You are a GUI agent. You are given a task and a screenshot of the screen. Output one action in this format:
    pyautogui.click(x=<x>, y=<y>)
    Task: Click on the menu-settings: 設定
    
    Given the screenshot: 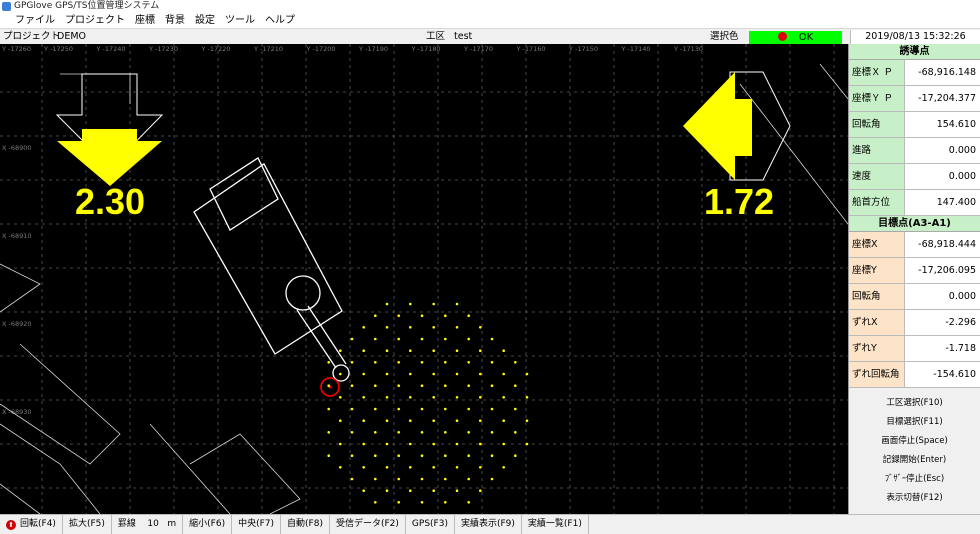 What is the action you would take?
    pyautogui.click(x=205, y=20)
    